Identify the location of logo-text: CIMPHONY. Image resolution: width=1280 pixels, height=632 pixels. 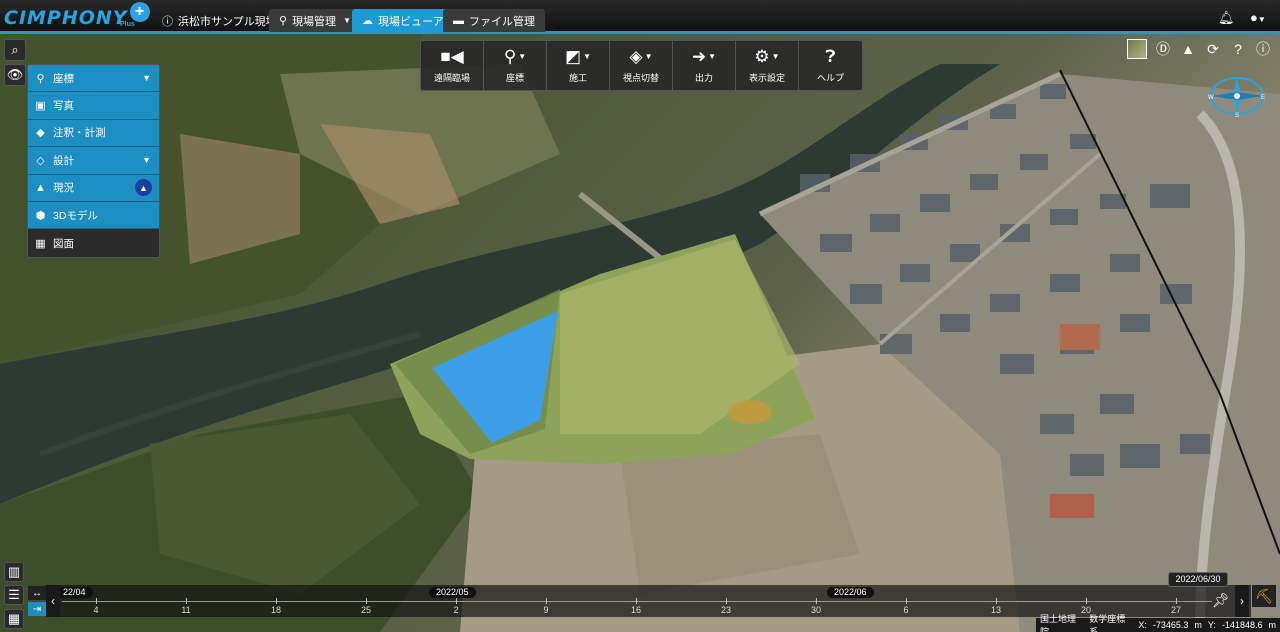
(66, 18).